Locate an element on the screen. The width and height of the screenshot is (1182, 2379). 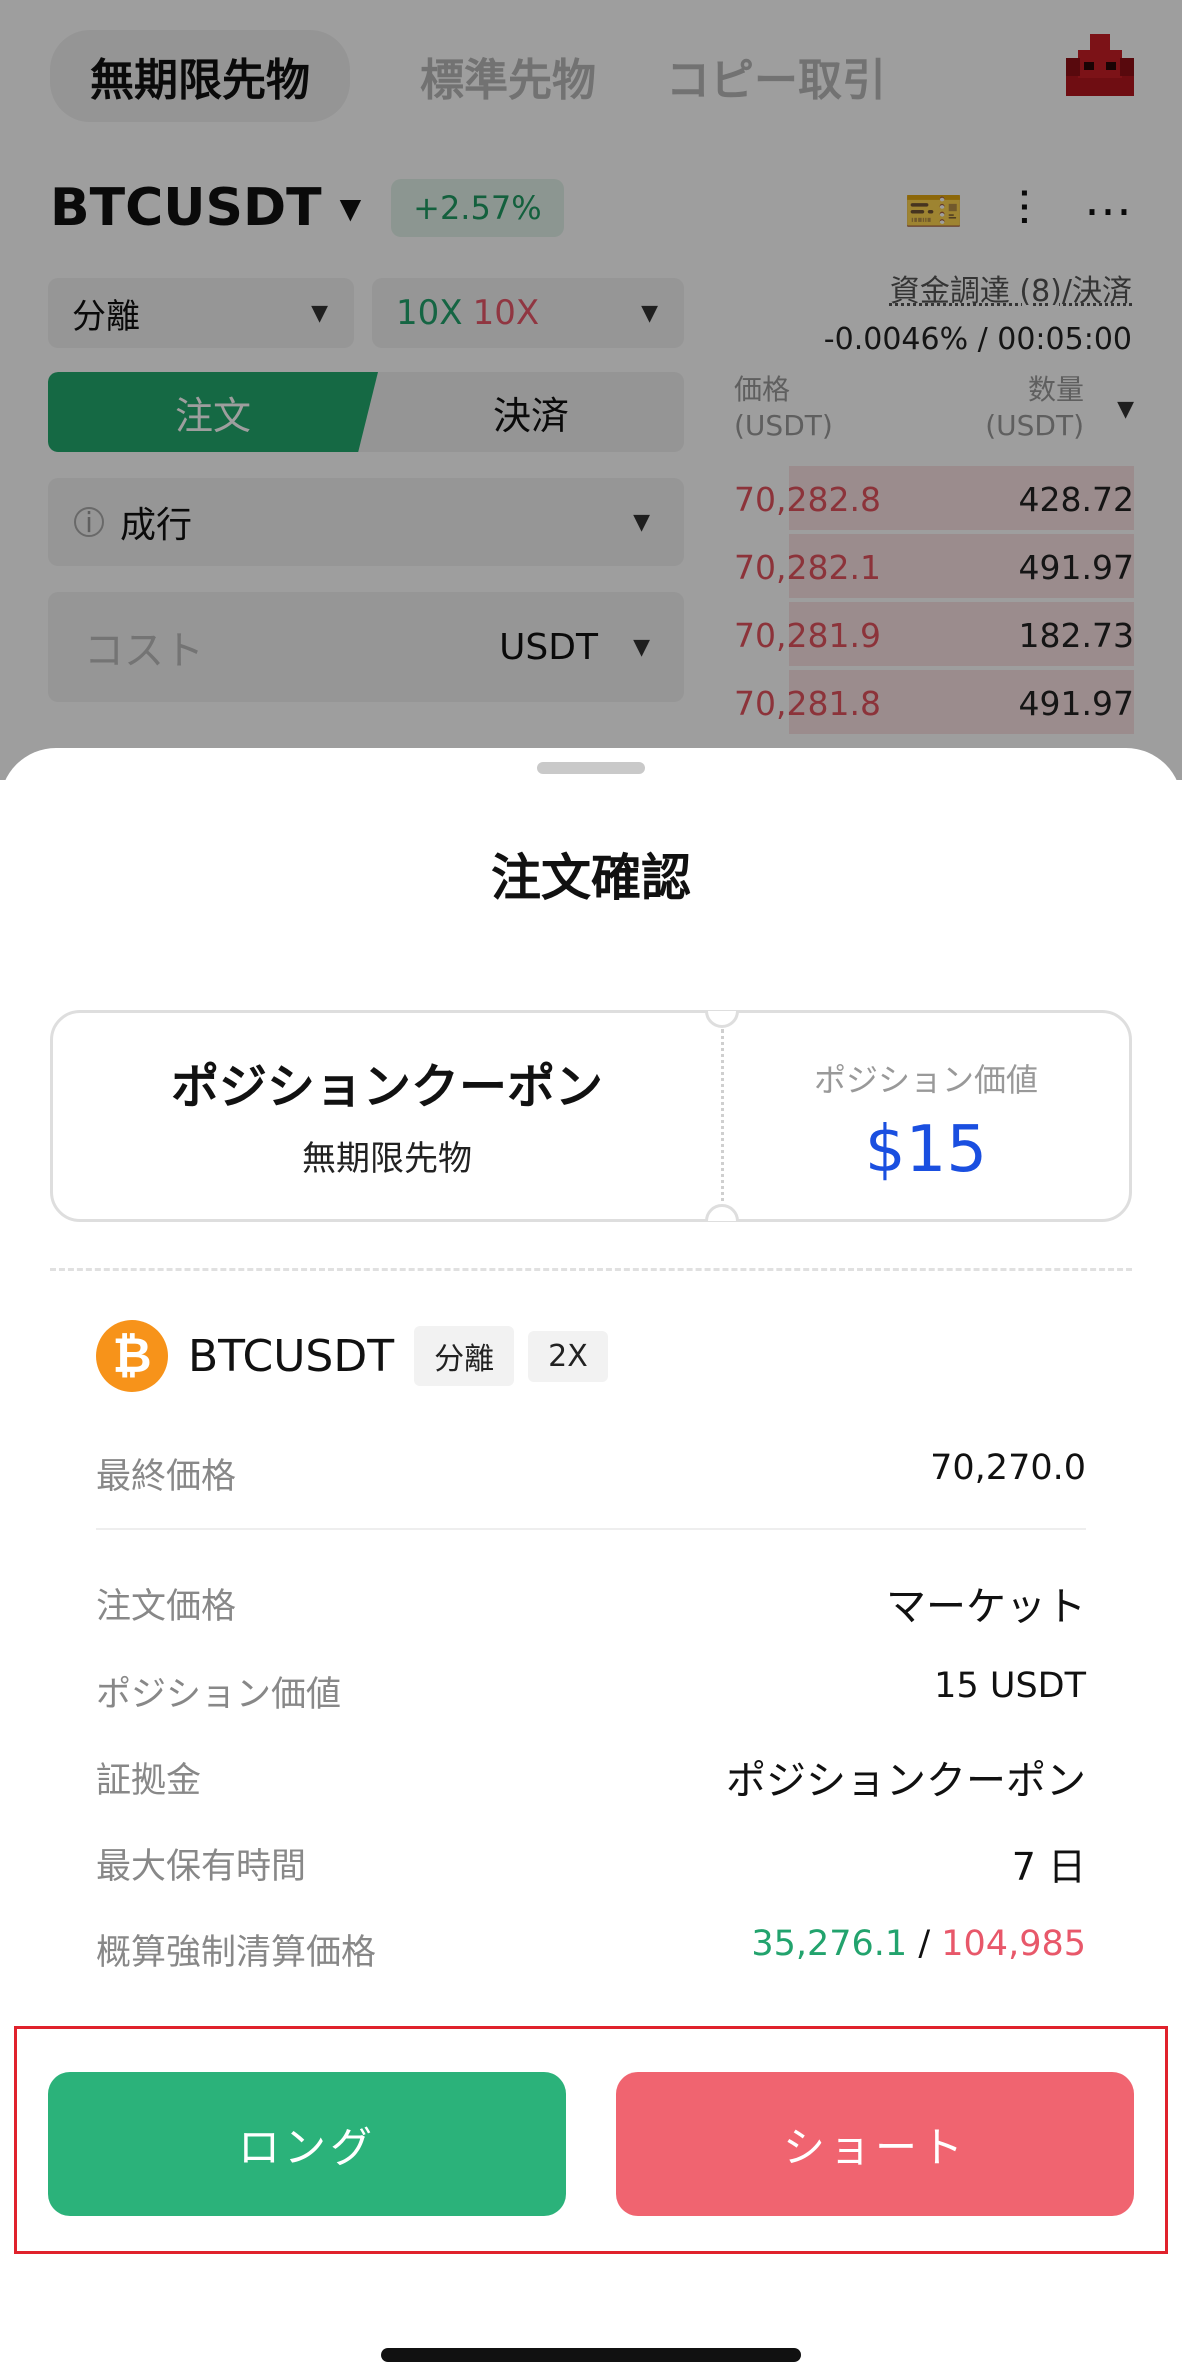
liquidation-values: 35,276.1 / 104,985 is located at coordinates (918, 1944).